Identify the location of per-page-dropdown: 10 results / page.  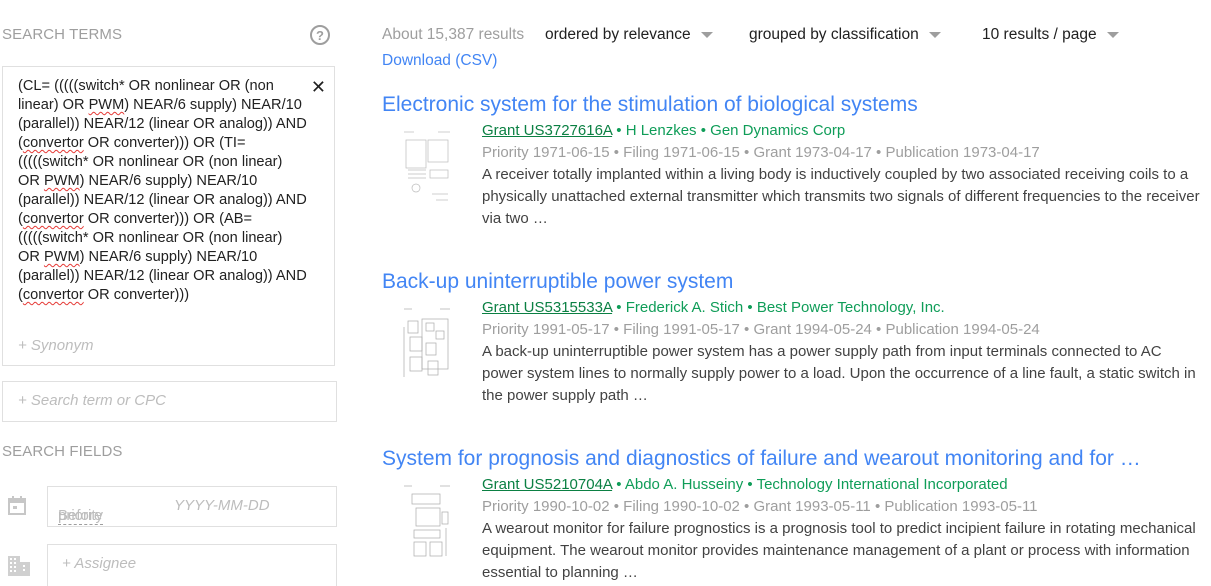
(1050, 35).